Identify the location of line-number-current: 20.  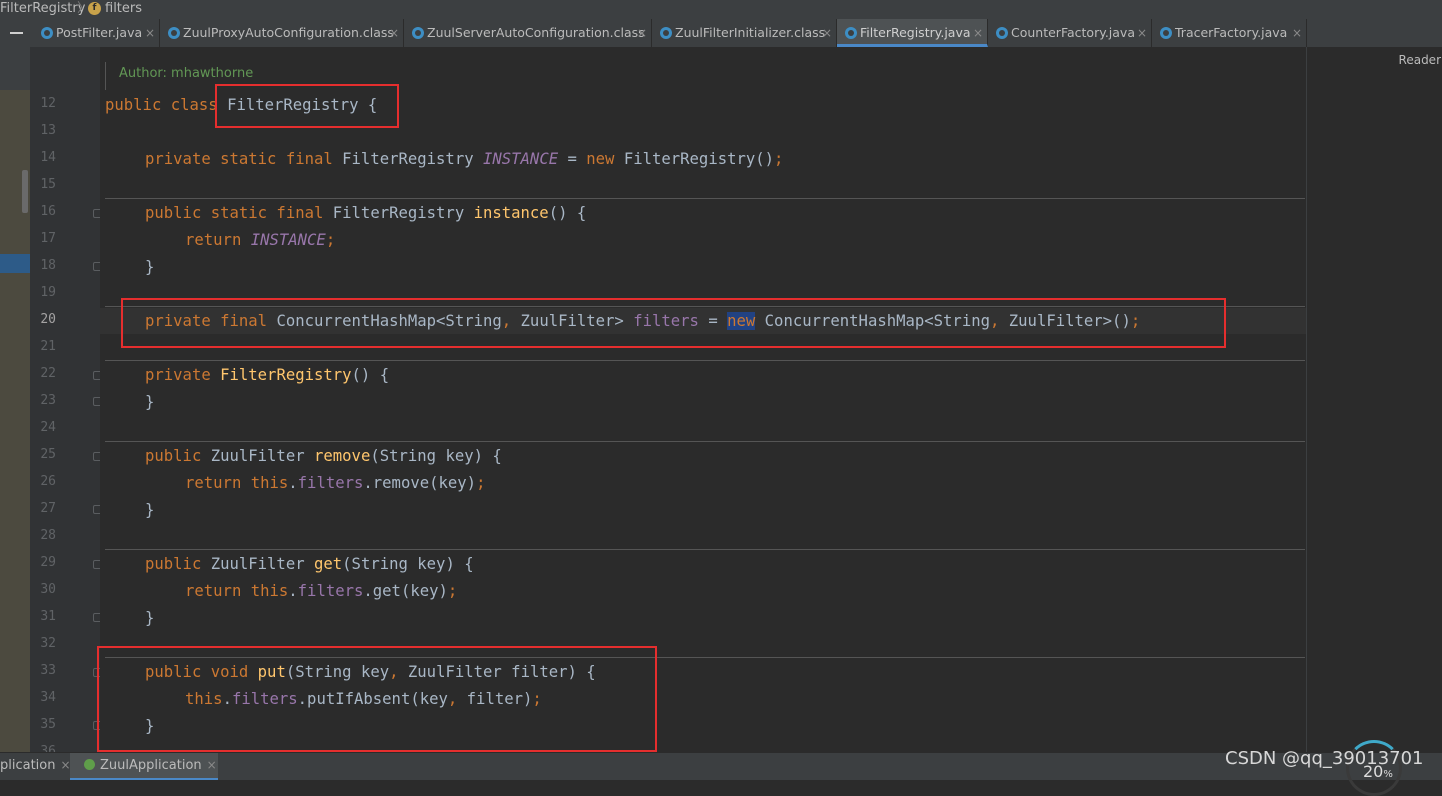
(48, 319).